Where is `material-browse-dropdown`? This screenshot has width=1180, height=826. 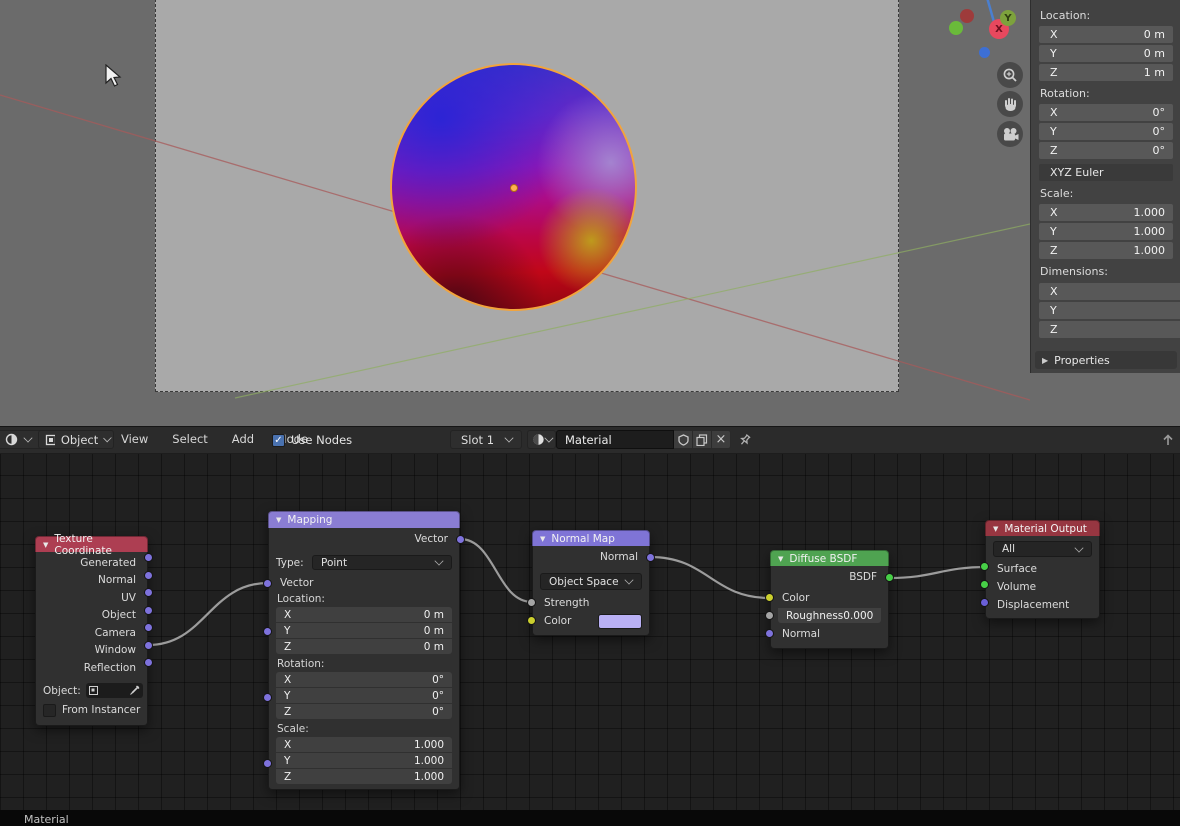
material-browse-dropdown is located at coordinates (541, 439).